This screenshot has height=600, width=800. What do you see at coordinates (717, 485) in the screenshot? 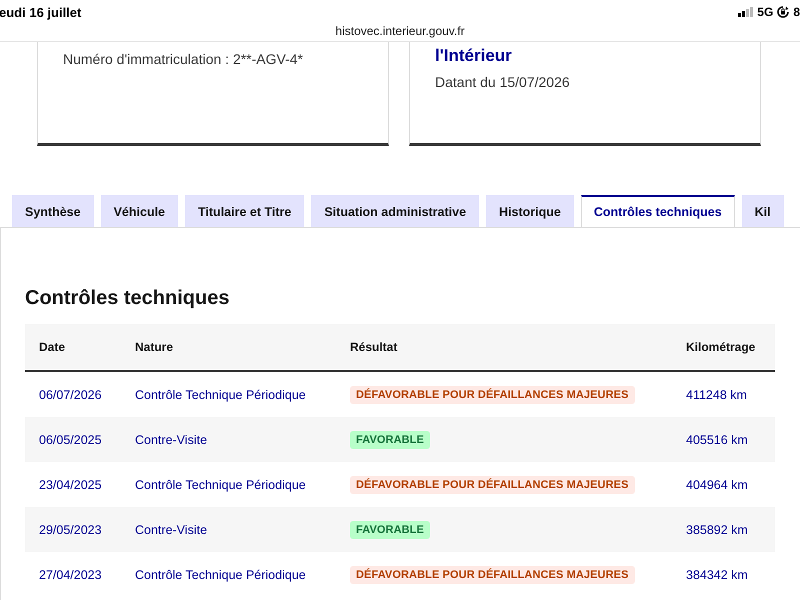
I see `mileage-cell-text: 404964 km` at bounding box center [717, 485].